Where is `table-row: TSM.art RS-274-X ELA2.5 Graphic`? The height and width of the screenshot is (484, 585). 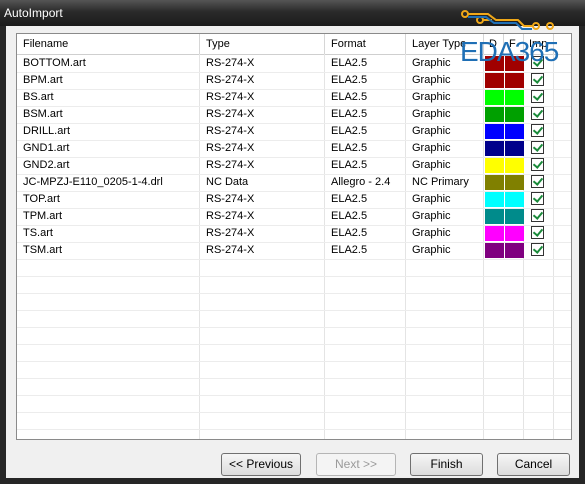 table-row: TSM.art RS-274-X ELA2.5 Graphic is located at coordinates (294, 251).